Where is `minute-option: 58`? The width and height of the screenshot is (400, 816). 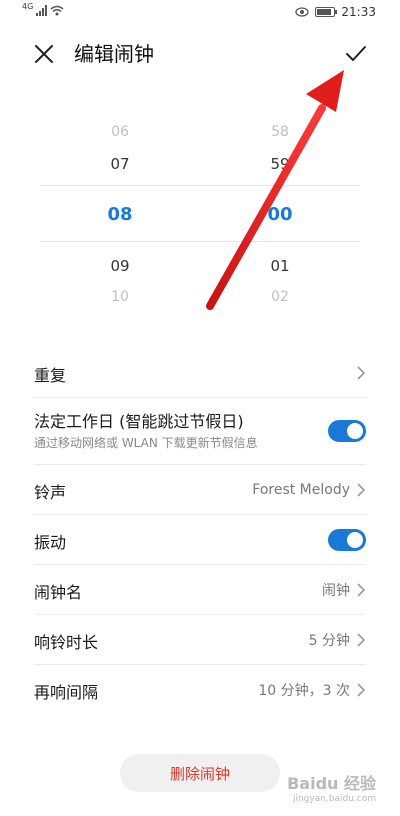 minute-option: 58 is located at coordinates (280, 132).